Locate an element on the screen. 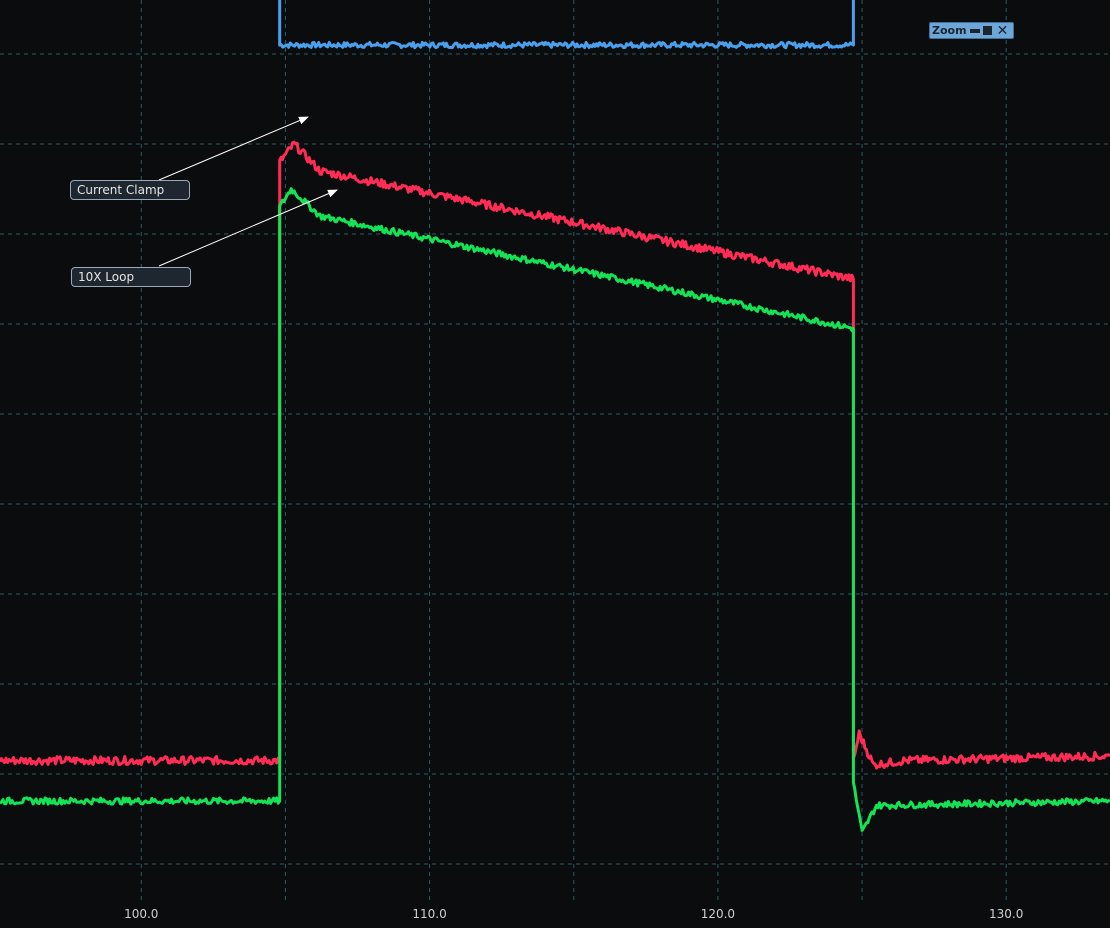 This screenshot has width=1110, height=928. x-tick-label: 130.0 is located at coordinates (1006, 914).